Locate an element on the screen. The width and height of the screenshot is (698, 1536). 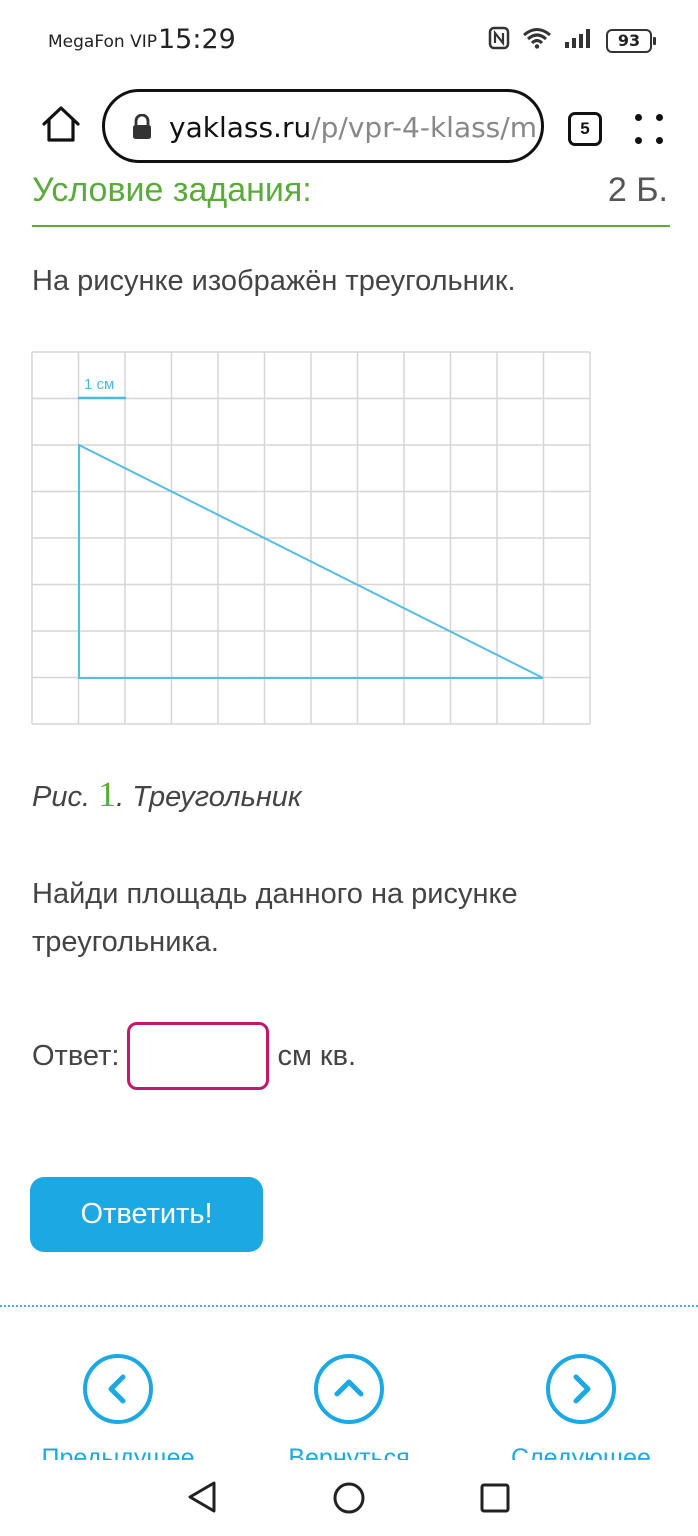
back-label: Вернуться is located at coordinates (349, 1452).